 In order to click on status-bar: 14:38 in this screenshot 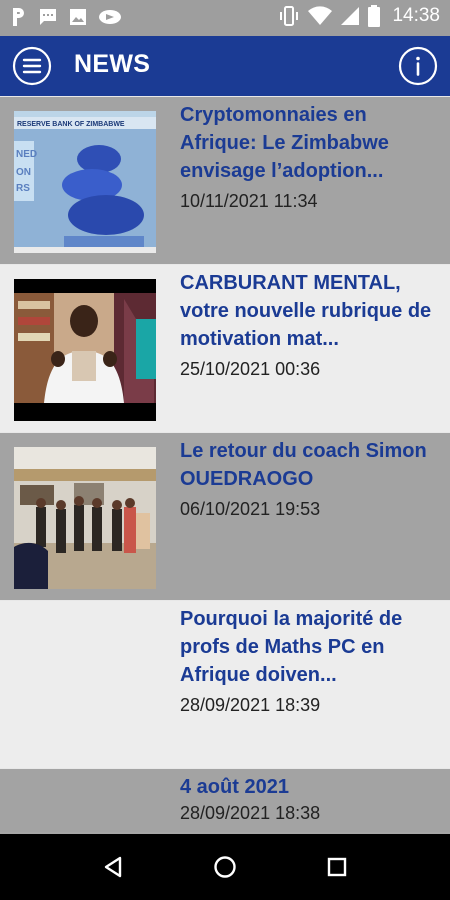, I will do `click(225, 18)`.